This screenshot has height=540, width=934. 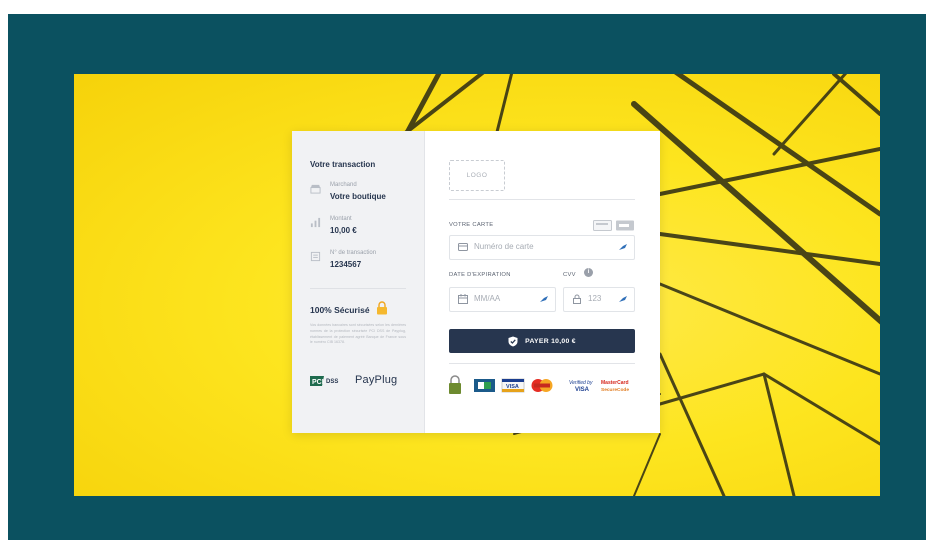 What do you see at coordinates (504, 246) in the screenshot?
I see `card-number-placeholder: Numéro de carte` at bounding box center [504, 246].